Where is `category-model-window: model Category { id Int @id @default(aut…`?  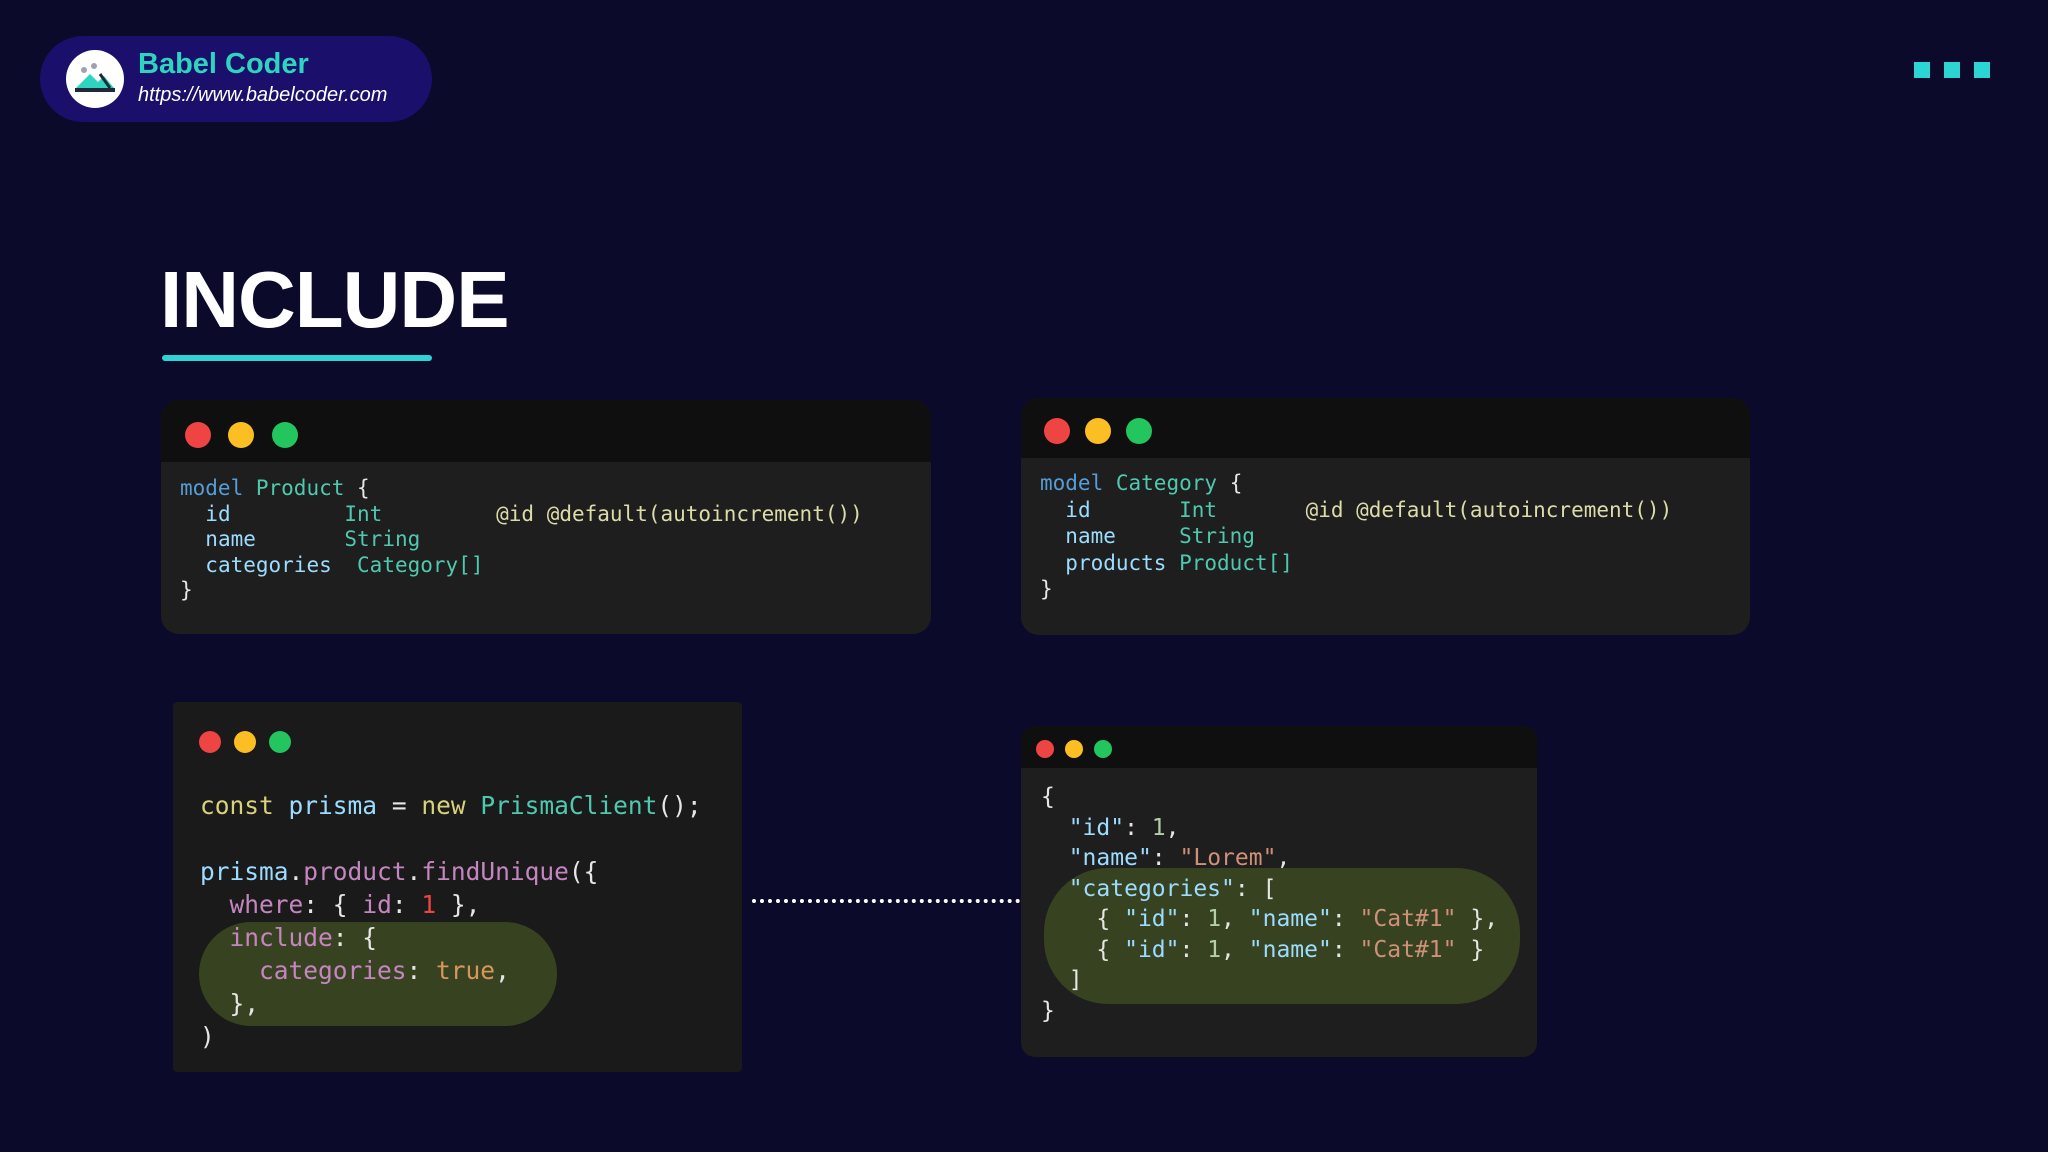
category-model-window: model Category { id Int @id @default(aut… is located at coordinates (1385, 516).